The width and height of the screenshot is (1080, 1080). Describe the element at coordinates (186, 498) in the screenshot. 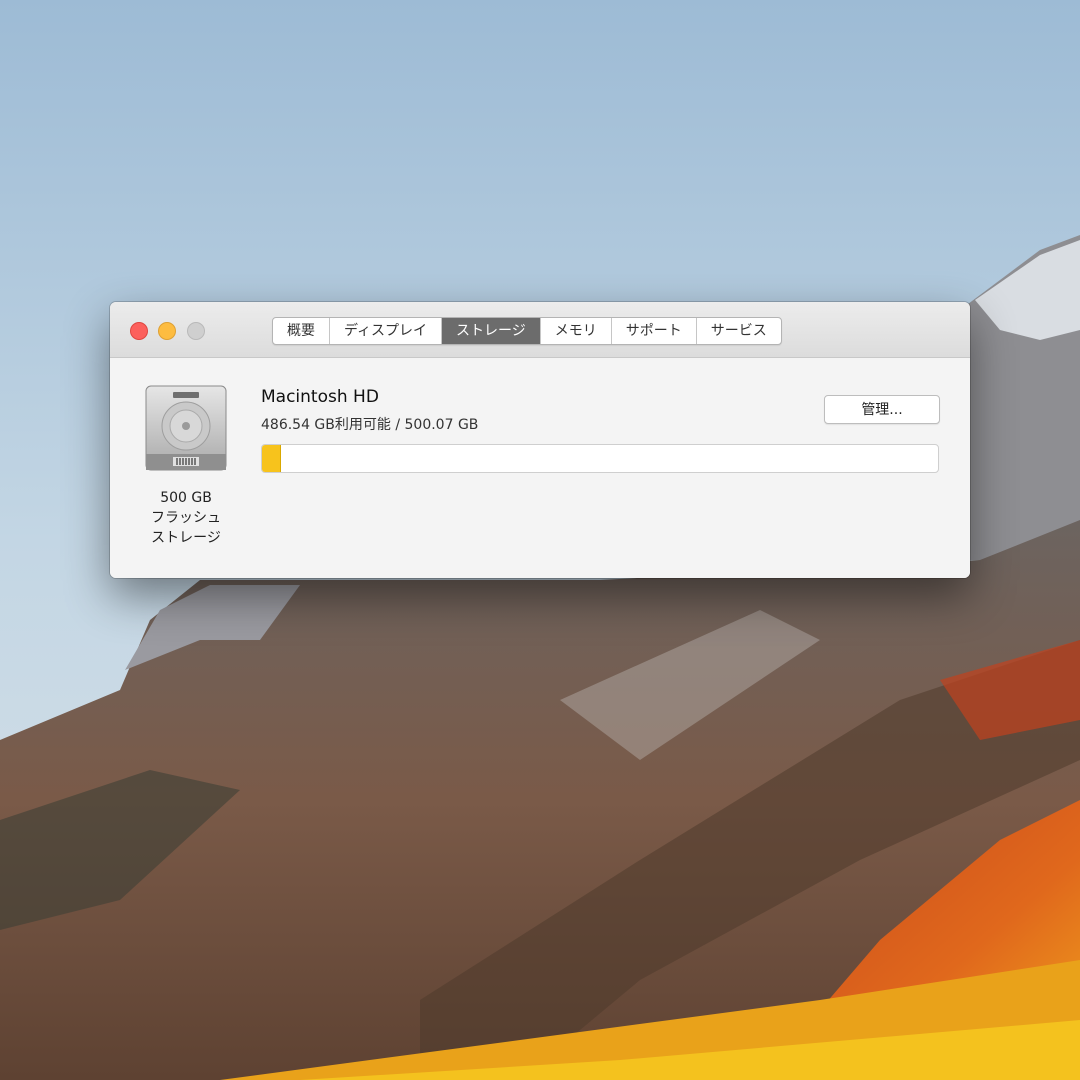

I see `disk-capacity: 500 GB` at that location.